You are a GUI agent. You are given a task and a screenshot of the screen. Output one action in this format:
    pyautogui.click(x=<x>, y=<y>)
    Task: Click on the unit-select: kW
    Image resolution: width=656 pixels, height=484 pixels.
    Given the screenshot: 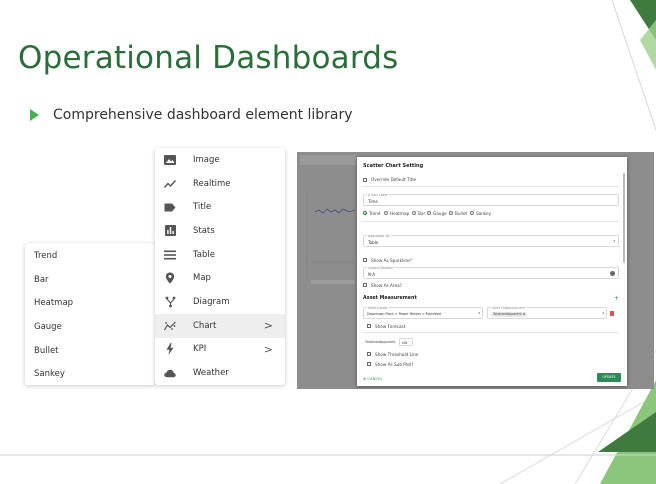 What is the action you would take?
    pyautogui.click(x=406, y=342)
    